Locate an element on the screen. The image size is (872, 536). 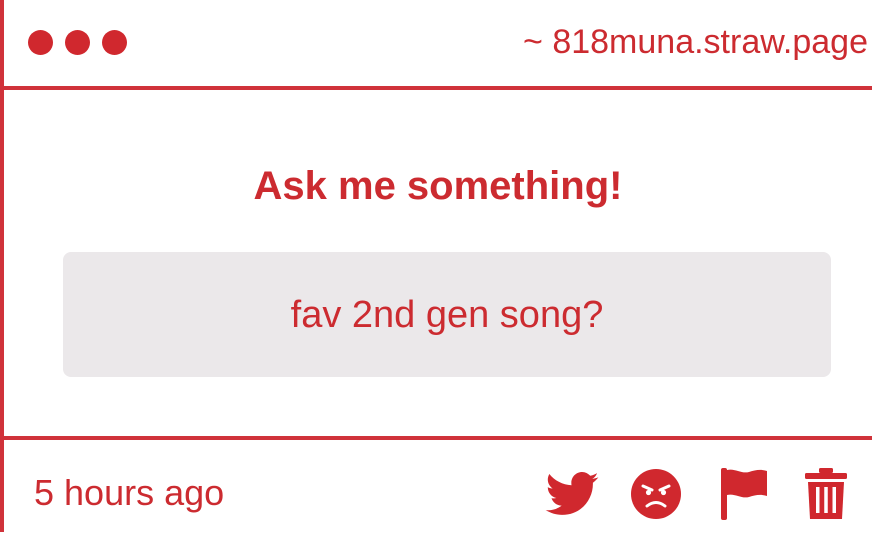
action-bar is located at coordinates (704, 494).